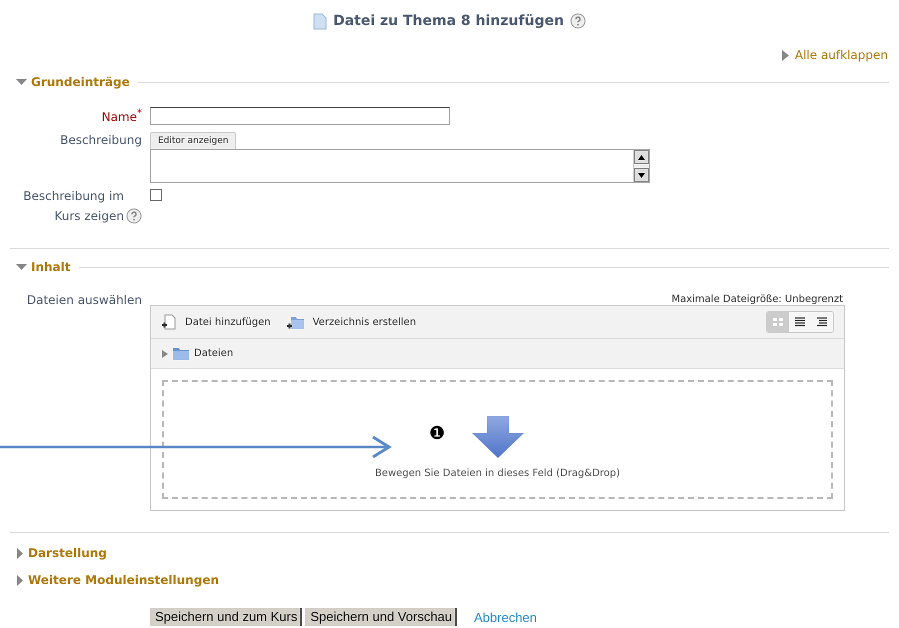  I want to click on field-label: Dateien auswählen, so click(84, 300).